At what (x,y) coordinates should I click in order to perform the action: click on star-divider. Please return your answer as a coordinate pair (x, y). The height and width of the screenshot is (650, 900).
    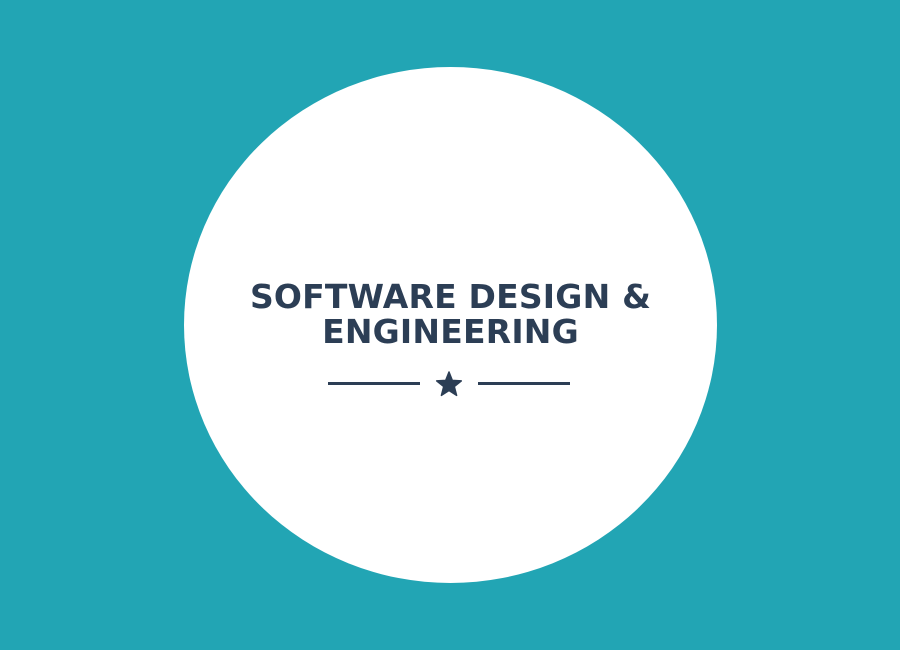
    Looking at the image, I should click on (449, 384).